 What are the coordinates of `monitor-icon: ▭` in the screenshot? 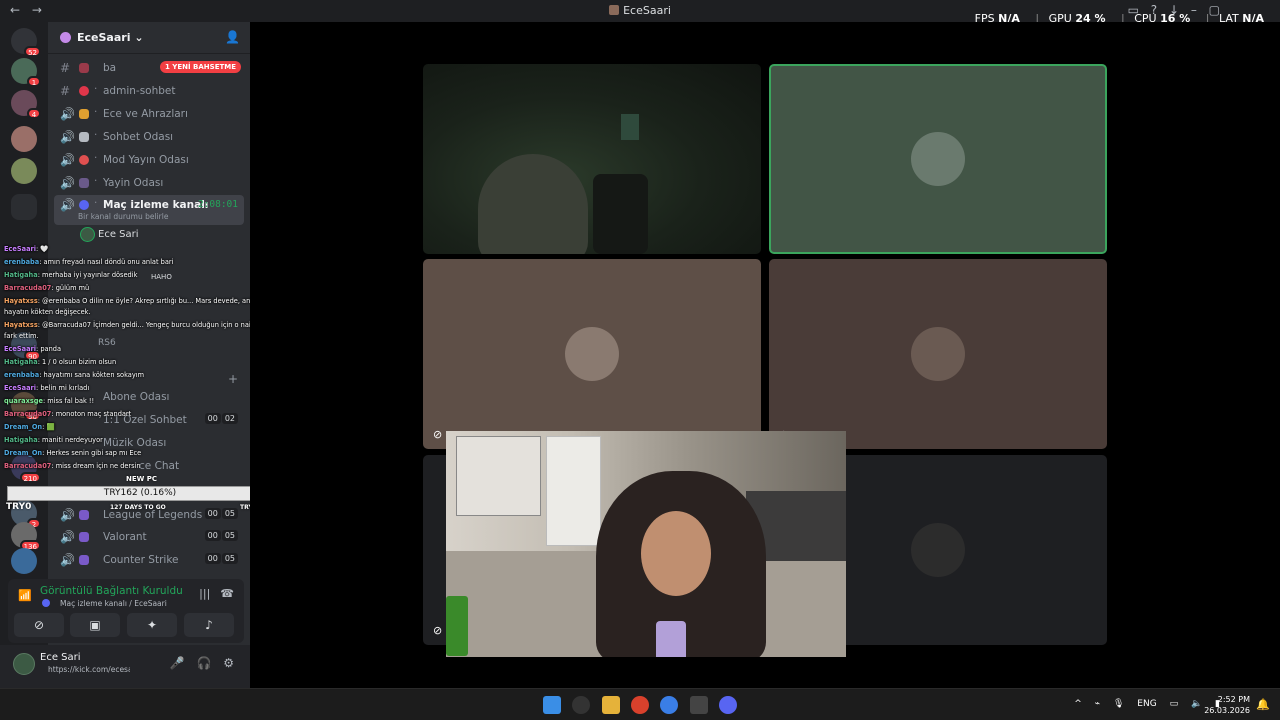 It's located at (1174, 704).